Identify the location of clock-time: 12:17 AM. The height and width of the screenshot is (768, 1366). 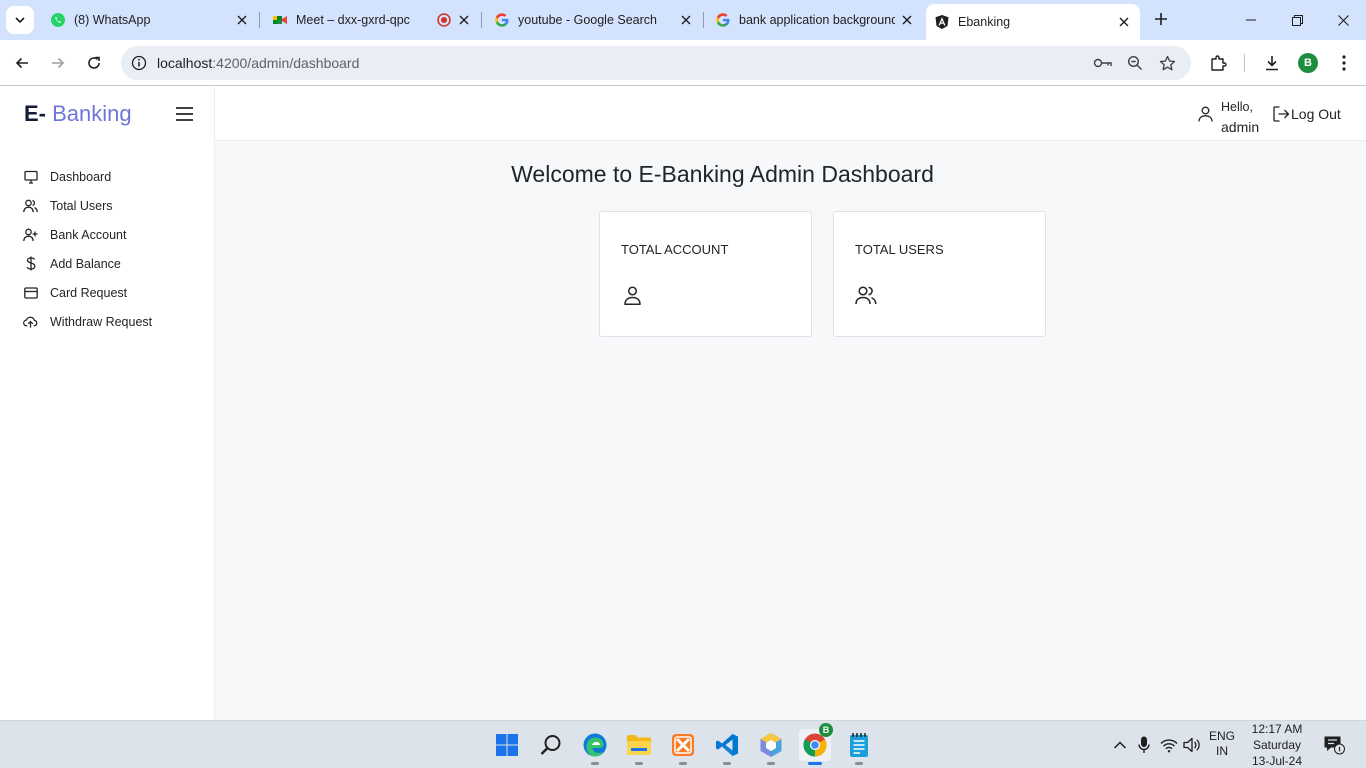
(1277, 729).